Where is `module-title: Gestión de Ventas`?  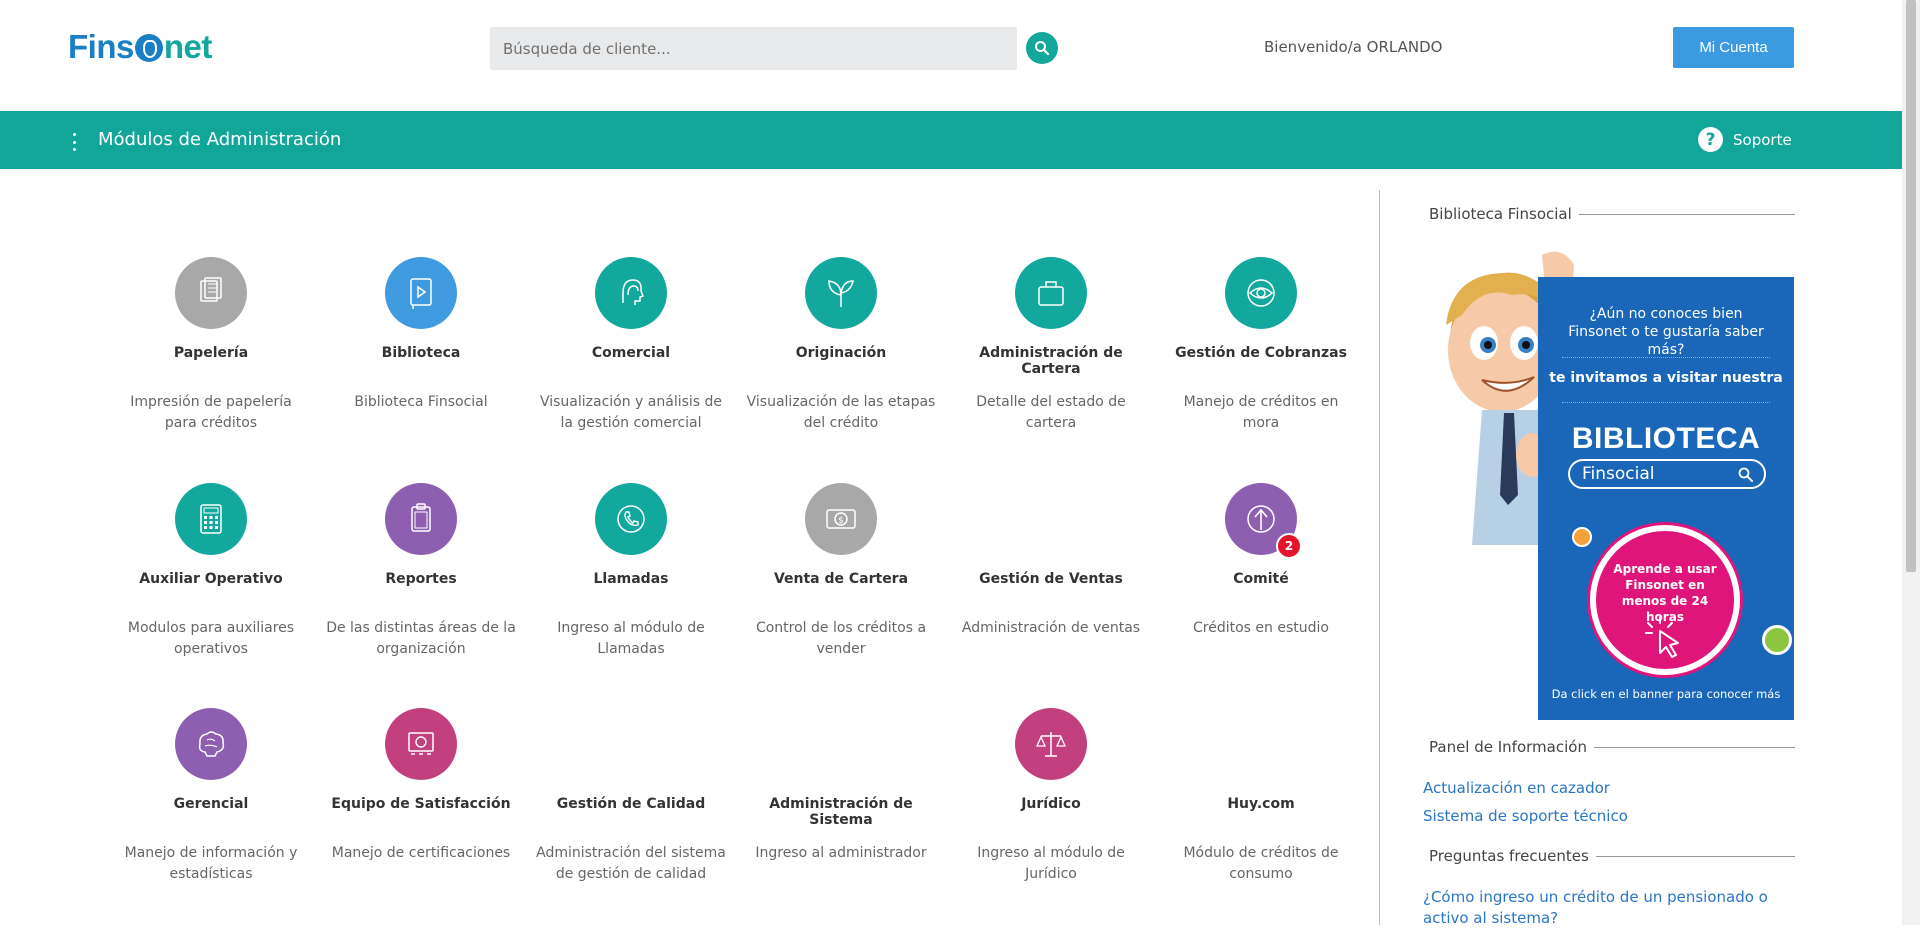 module-title: Gestión de Ventas is located at coordinates (1051, 579).